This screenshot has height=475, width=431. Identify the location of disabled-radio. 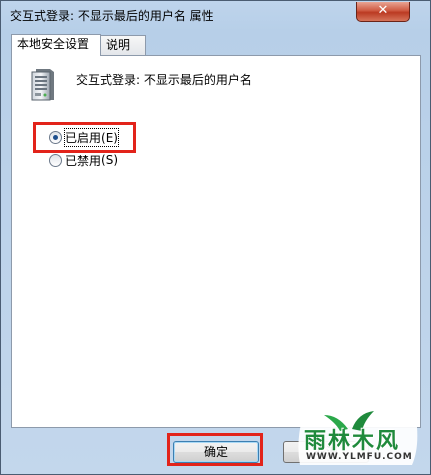
(55, 160).